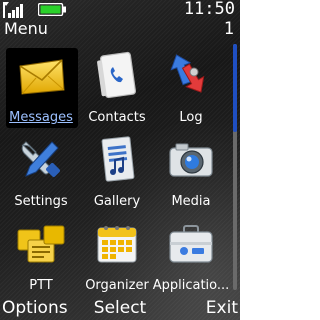 Image resolution: width=320 pixels, height=320 pixels. Describe the element at coordinates (191, 117) in the screenshot. I see `menu-item-label: Log` at that location.